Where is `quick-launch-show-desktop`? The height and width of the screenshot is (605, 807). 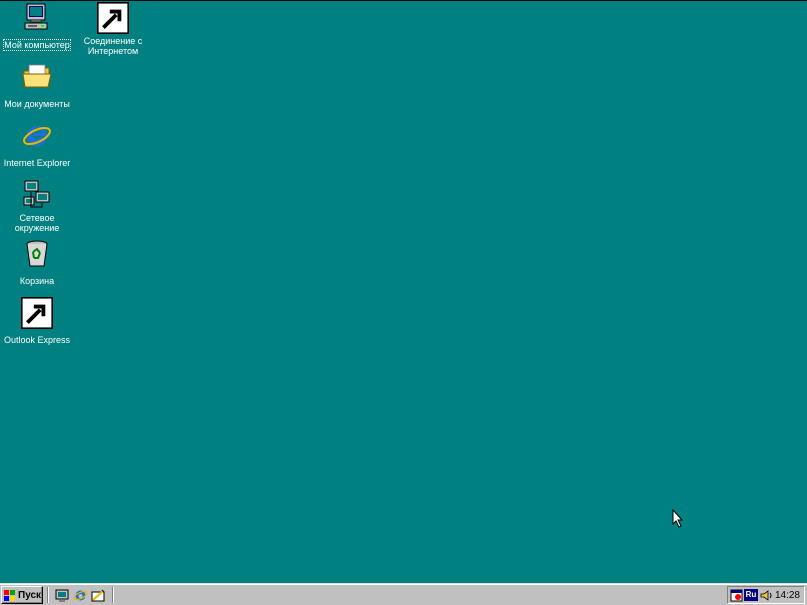
quick-launch-show-desktop is located at coordinates (62, 595).